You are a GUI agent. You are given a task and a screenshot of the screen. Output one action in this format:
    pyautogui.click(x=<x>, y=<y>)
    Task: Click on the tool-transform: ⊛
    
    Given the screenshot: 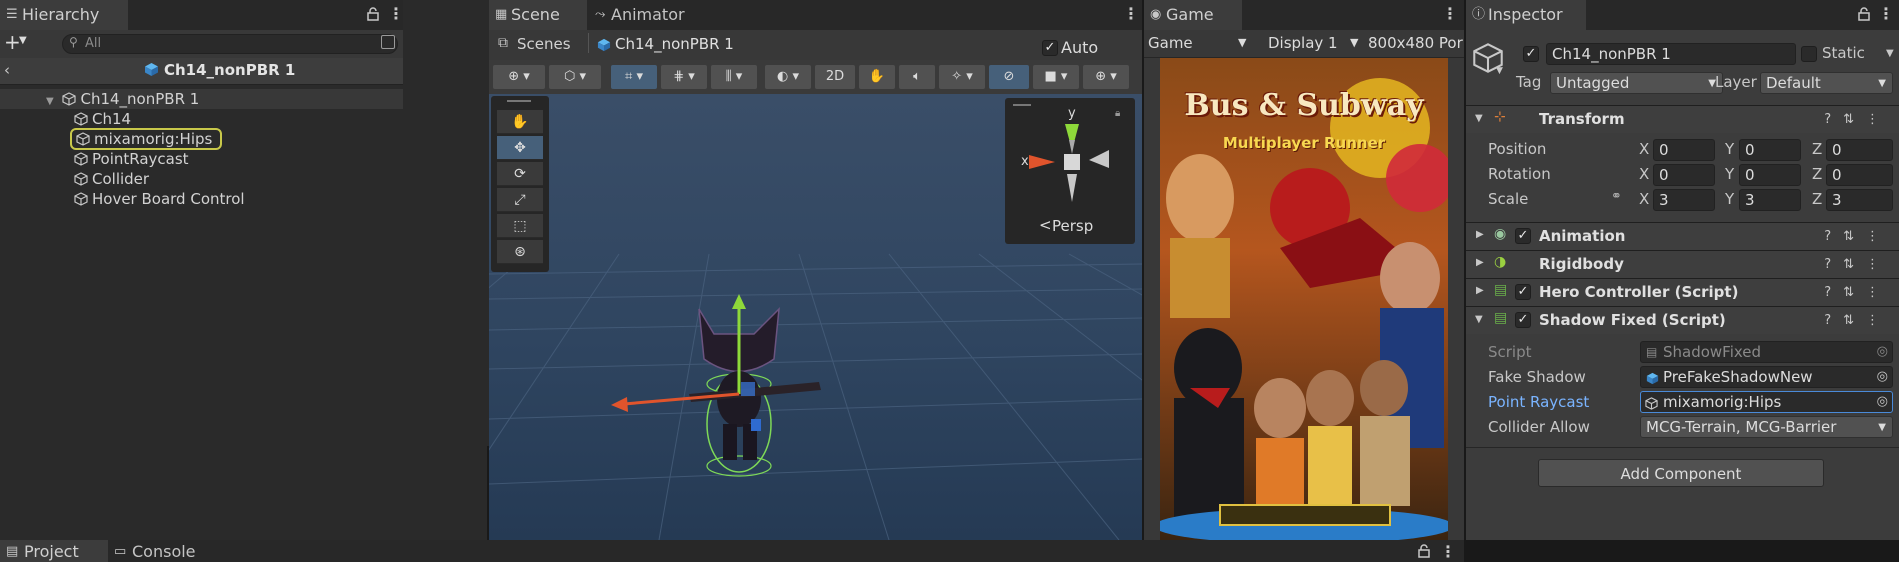 What is the action you would take?
    pyautogui.click(x=520, y=252)
    